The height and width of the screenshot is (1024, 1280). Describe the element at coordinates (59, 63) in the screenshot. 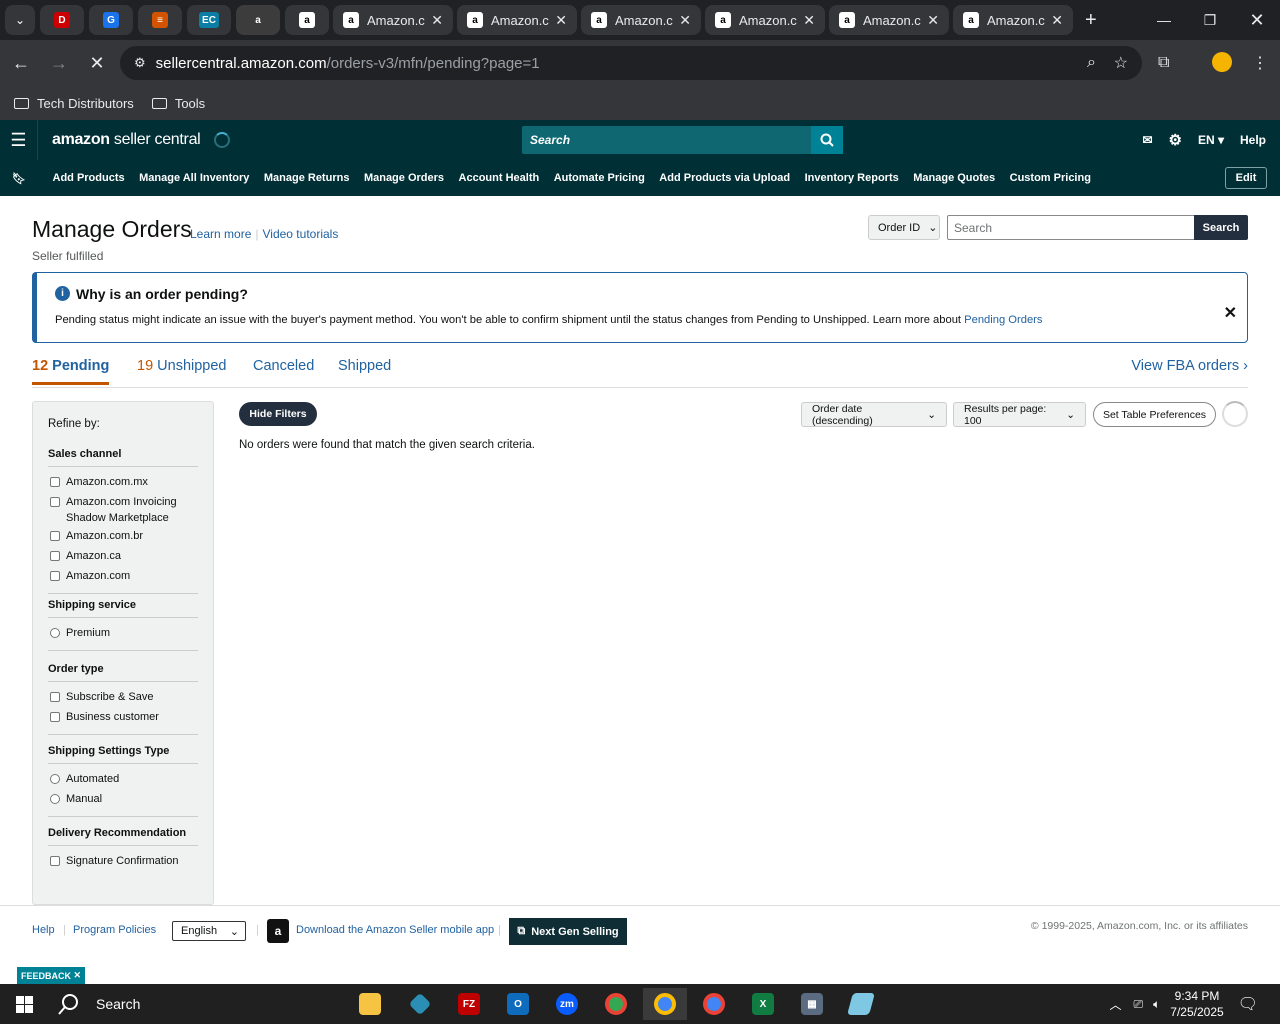

I see `forward-icon: →` at that location.